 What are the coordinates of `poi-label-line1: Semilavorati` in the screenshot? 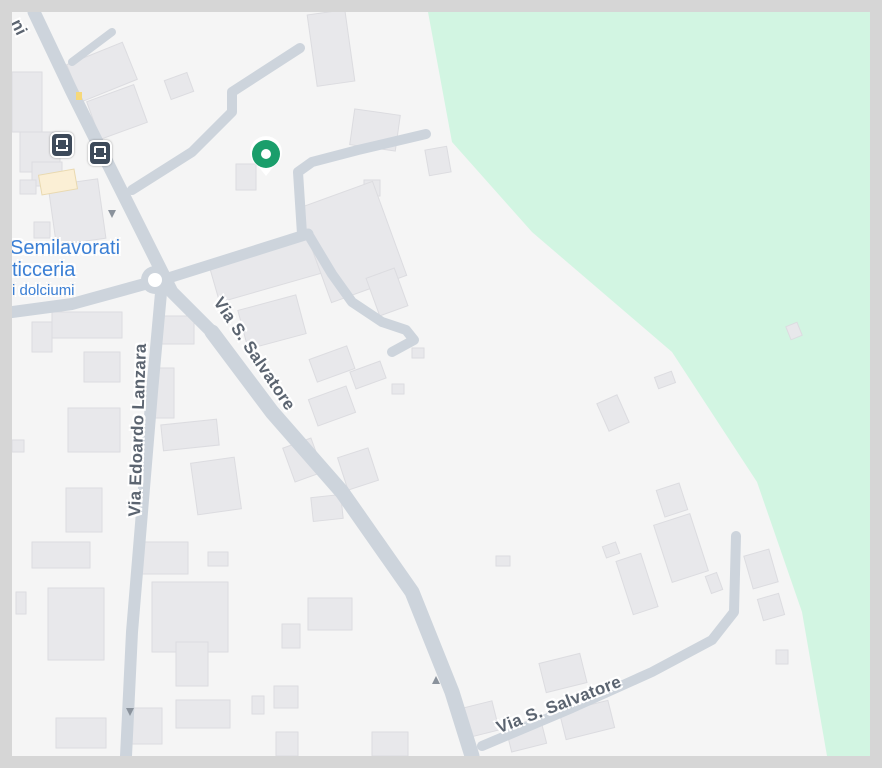 It's located at (66, 248).